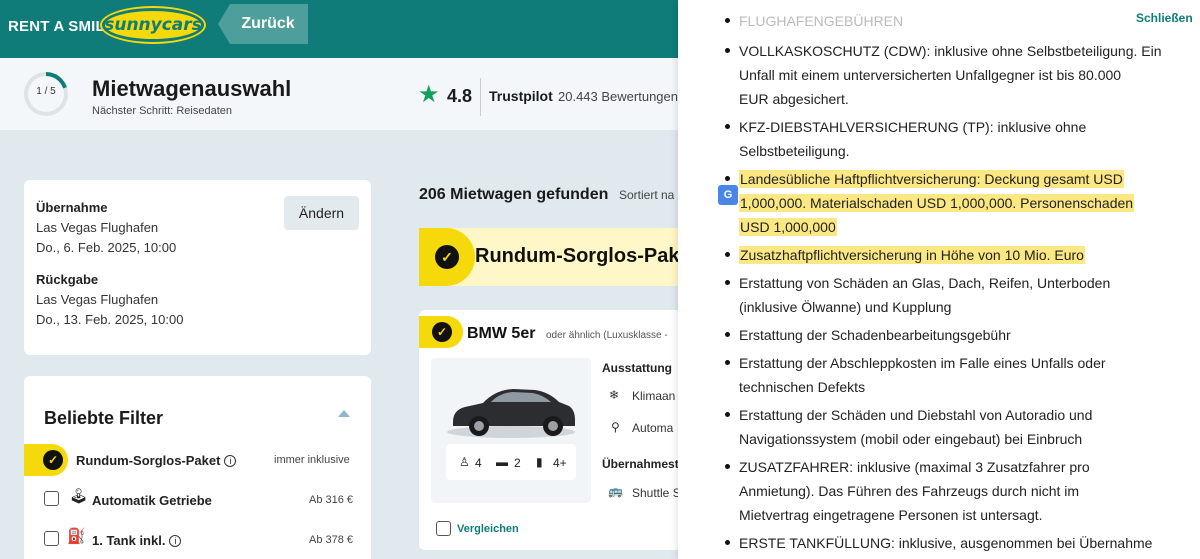  I want to click on car-image, so click(511, 413).